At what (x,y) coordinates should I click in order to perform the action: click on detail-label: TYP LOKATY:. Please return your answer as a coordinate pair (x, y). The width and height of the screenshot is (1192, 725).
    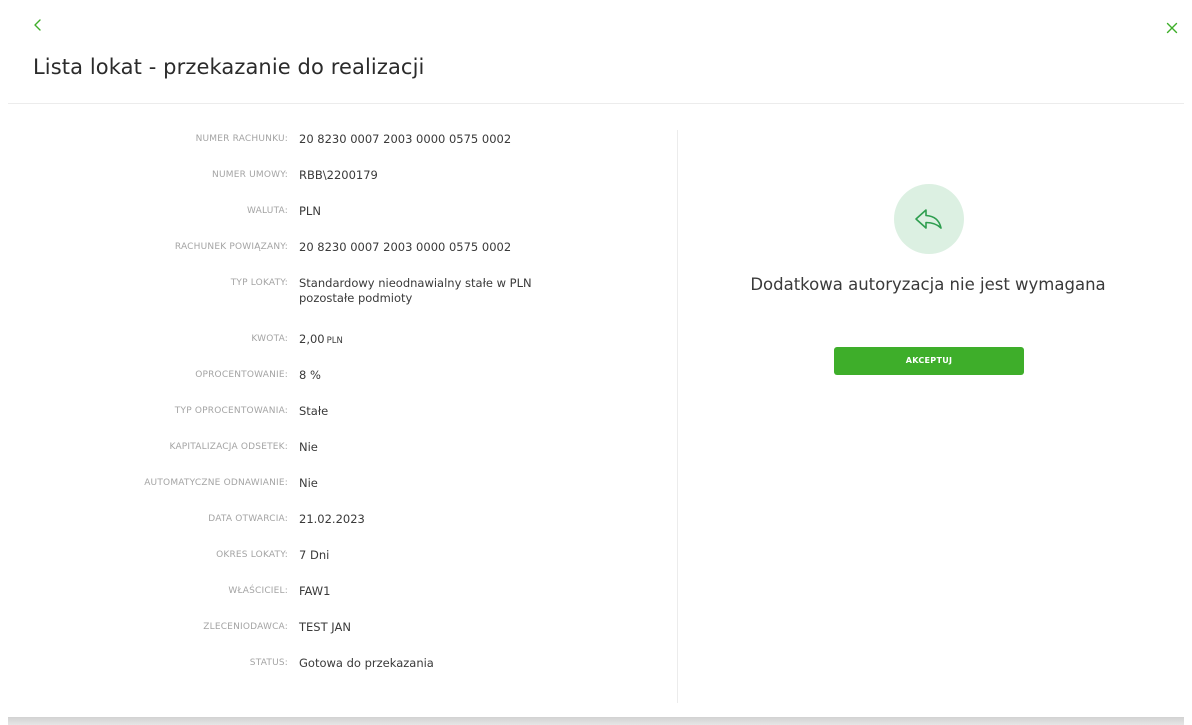
    Looking at the image, I should click on (259, 283).